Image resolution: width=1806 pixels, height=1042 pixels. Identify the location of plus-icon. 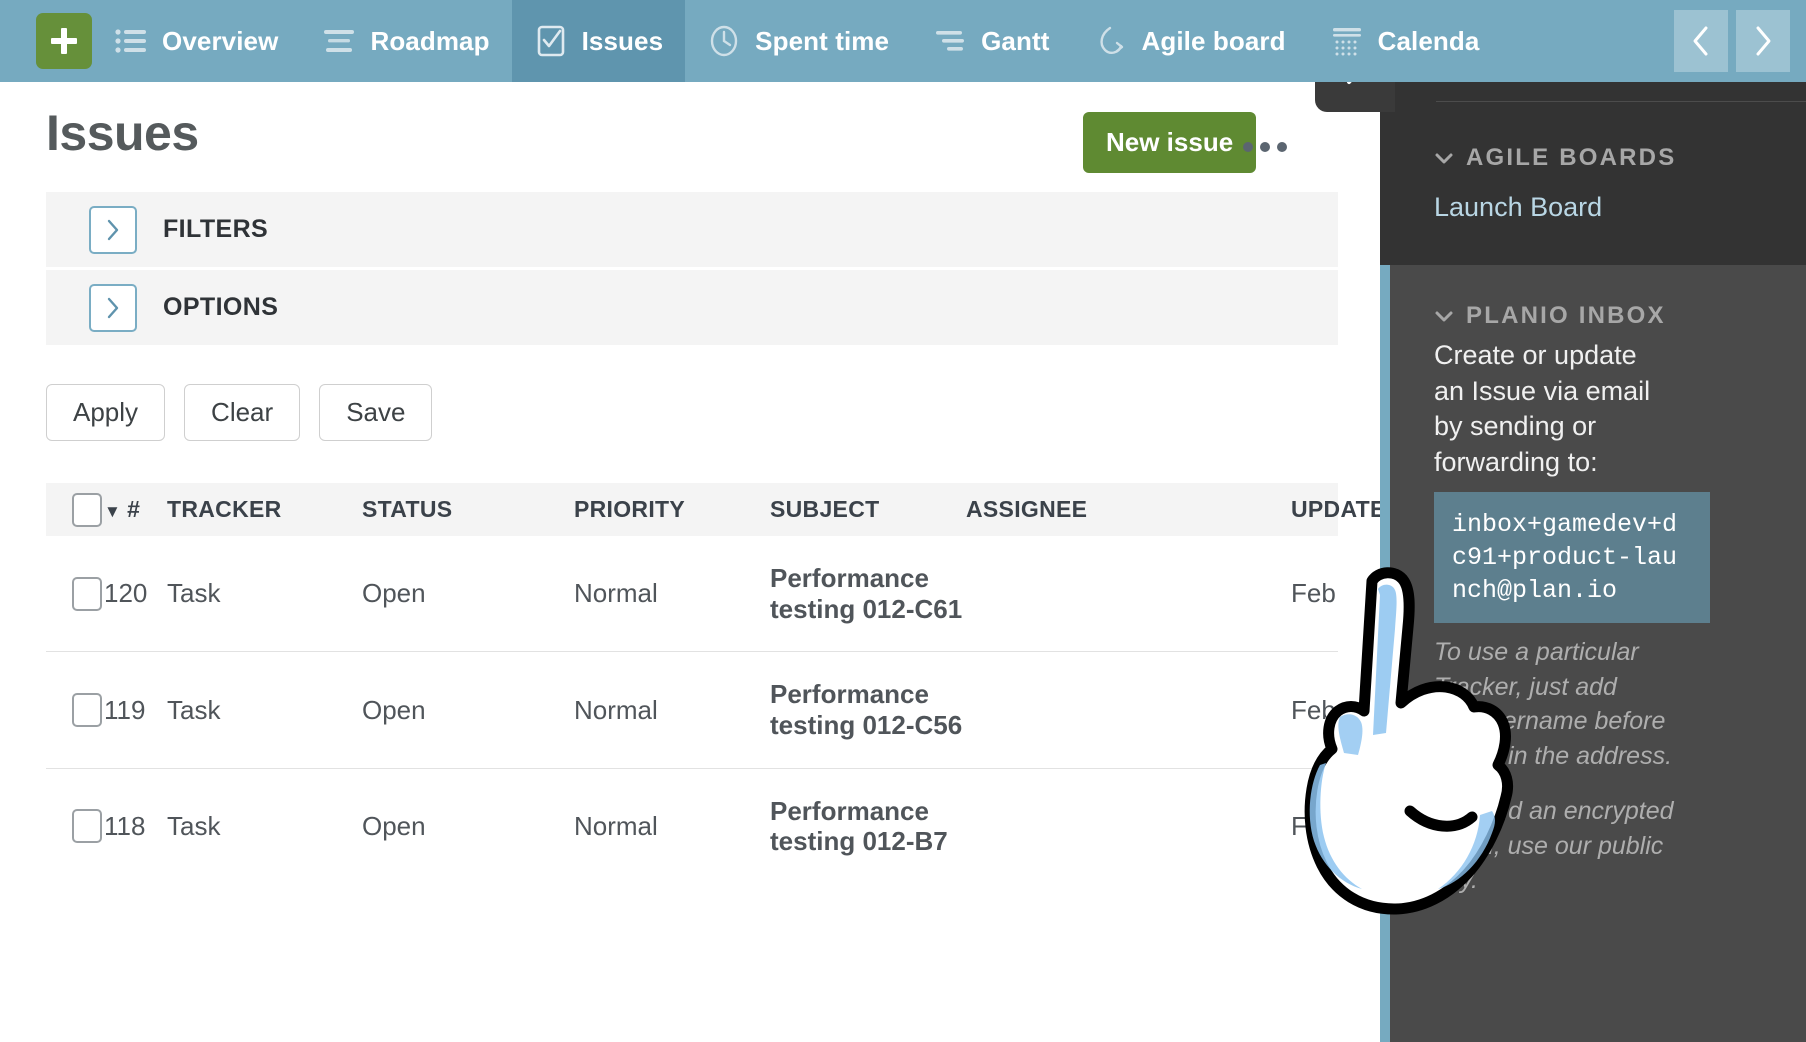
(64, 41).